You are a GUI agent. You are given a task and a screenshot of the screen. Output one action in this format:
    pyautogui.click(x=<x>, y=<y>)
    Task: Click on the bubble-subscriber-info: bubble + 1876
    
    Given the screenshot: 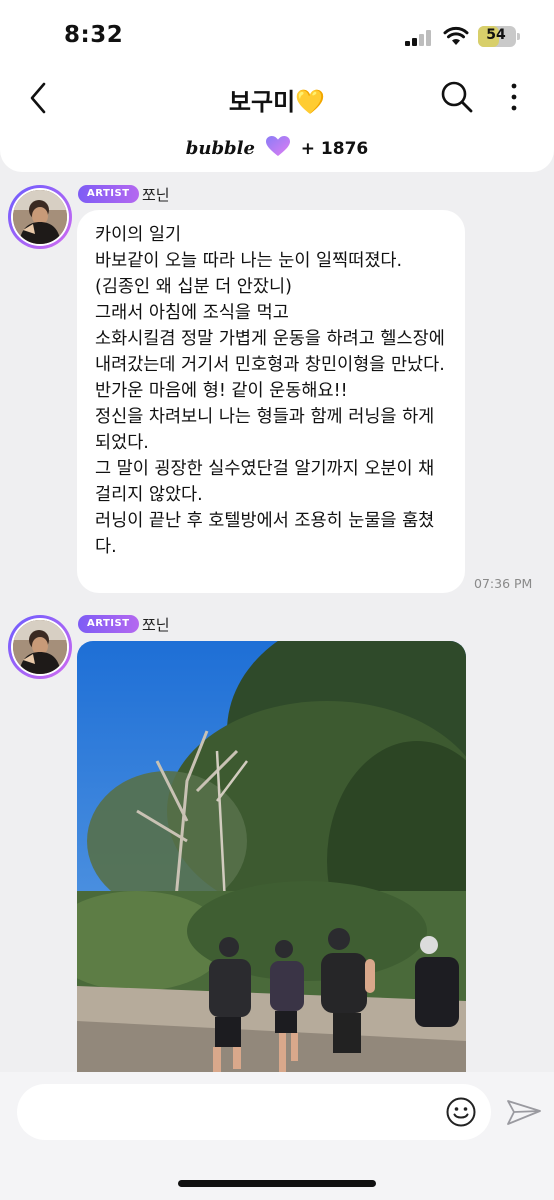 What is the action you would take?
    pyautogui.click(x=277, y=147)
    